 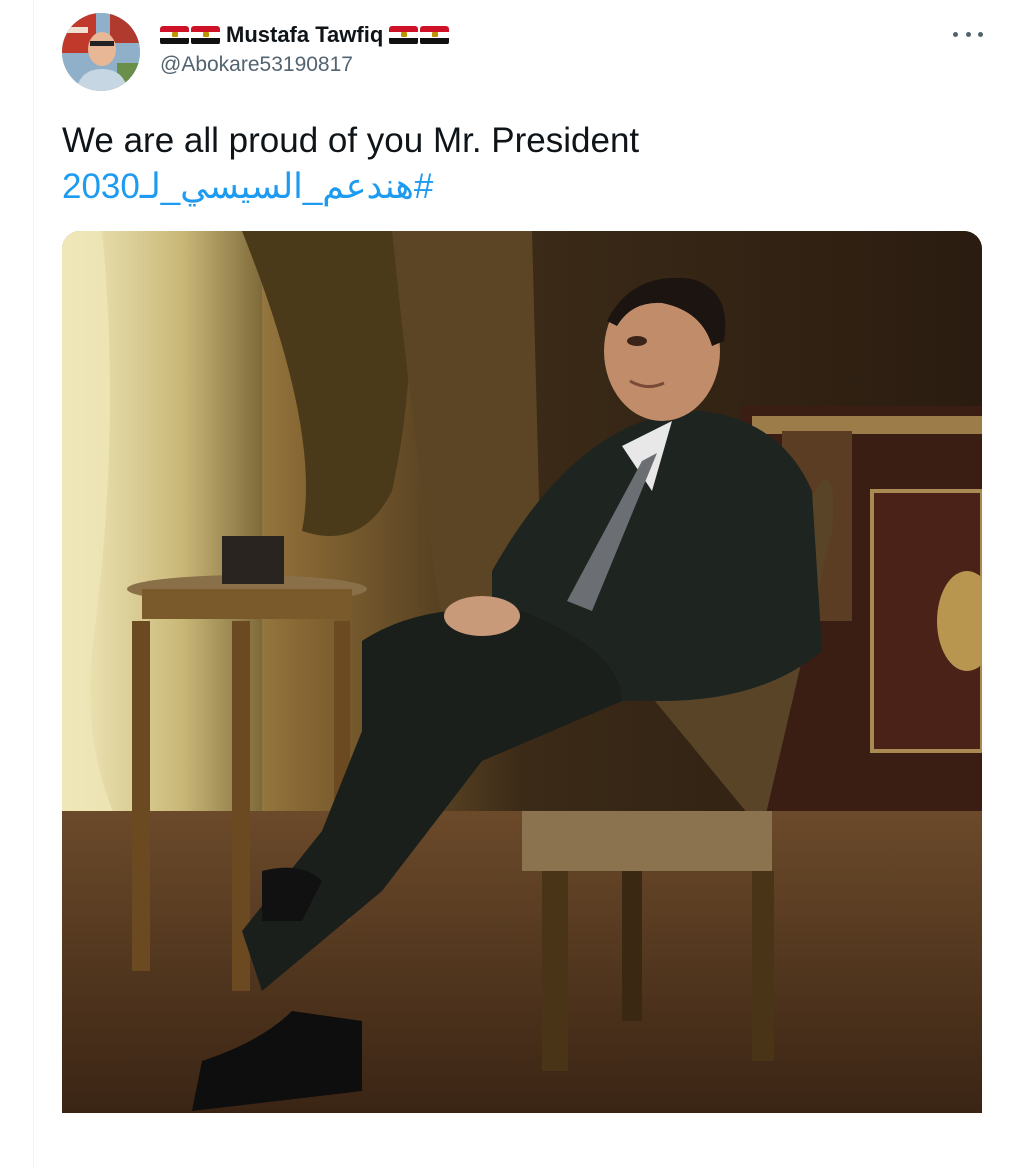 I want to click on author-avatar, so click(x=101, y=52).